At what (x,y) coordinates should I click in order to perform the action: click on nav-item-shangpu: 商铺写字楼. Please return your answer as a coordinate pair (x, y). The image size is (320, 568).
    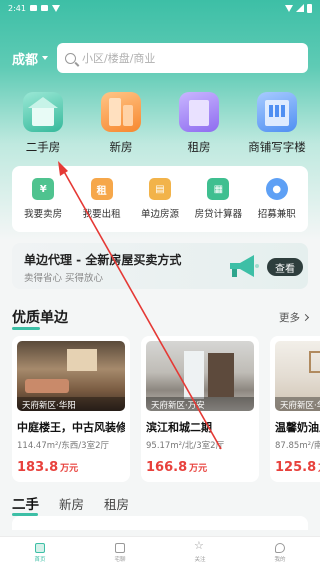
    Looking at the image, I should click on (277, 123).